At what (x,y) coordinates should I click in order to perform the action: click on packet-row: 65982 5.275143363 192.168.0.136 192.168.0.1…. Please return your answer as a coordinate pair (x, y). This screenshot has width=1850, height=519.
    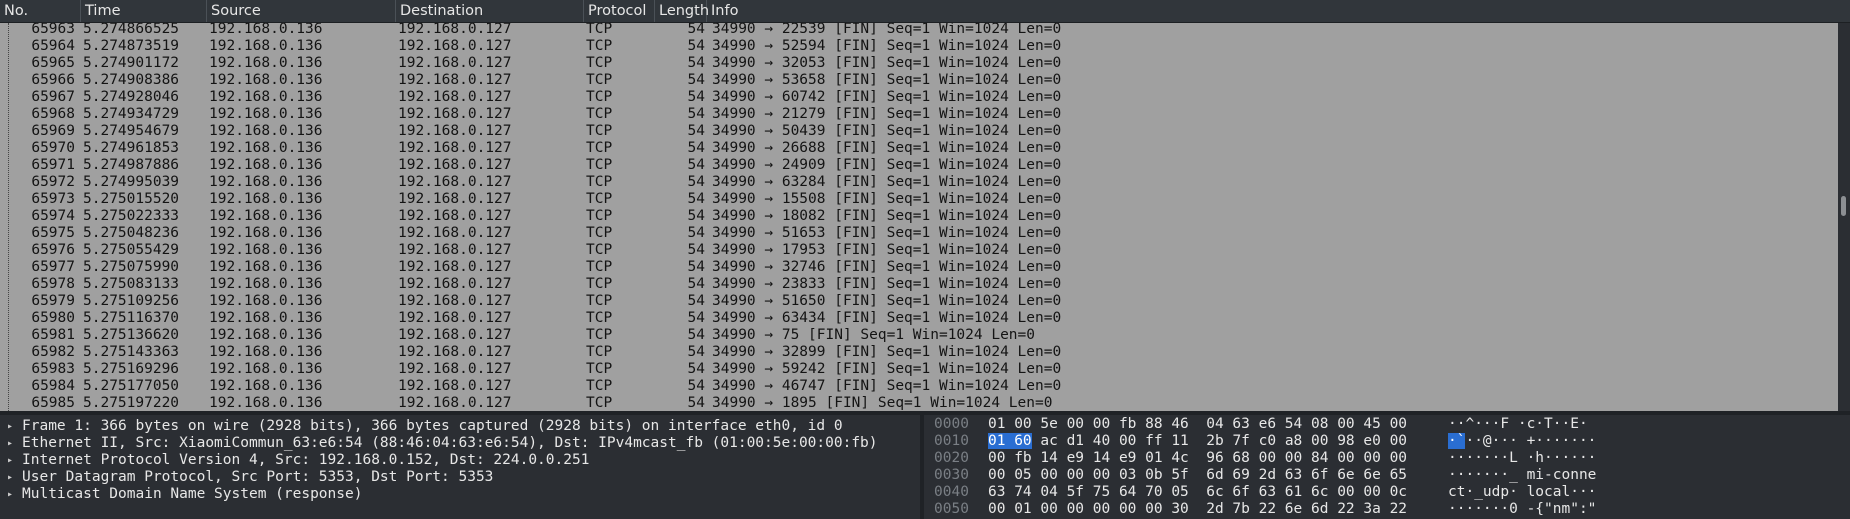
    Looking at the image, I should click on (919, 352).